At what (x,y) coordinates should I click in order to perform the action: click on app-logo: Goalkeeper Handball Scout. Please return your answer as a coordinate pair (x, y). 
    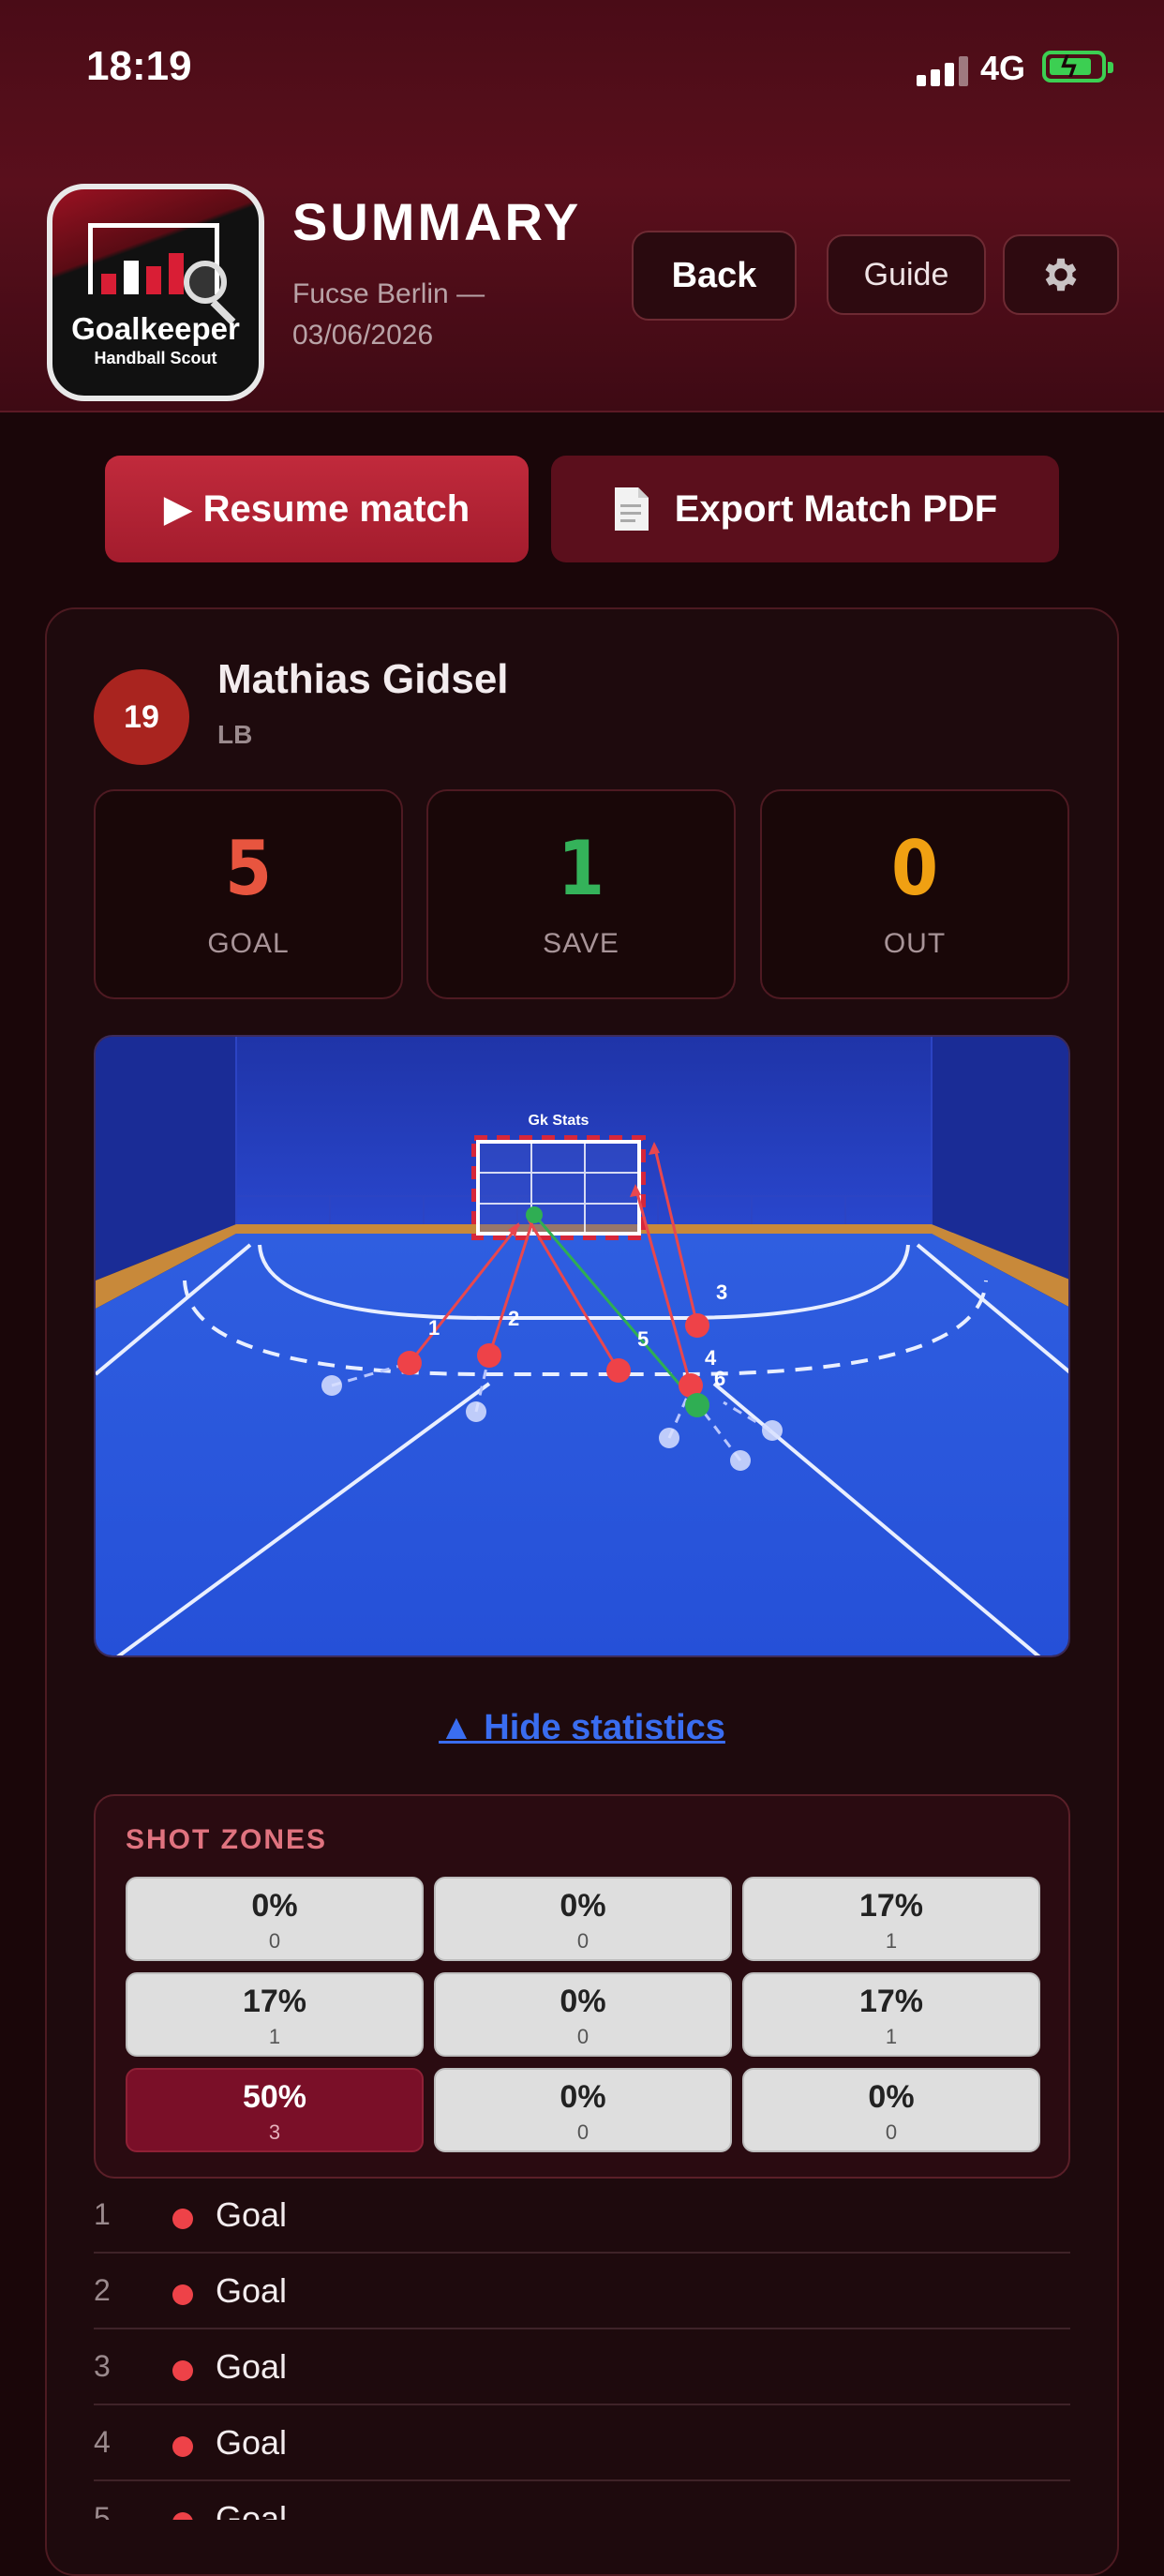
    Looking at the image, I should click on (155, 292).